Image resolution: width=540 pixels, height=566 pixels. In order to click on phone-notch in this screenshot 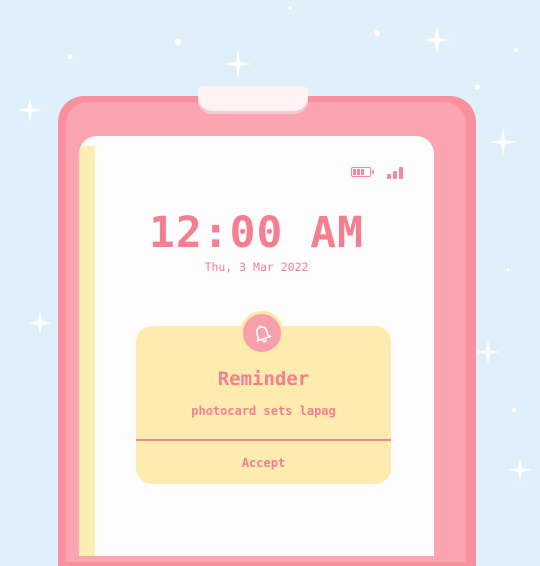, I will do `click(253, 100)`.